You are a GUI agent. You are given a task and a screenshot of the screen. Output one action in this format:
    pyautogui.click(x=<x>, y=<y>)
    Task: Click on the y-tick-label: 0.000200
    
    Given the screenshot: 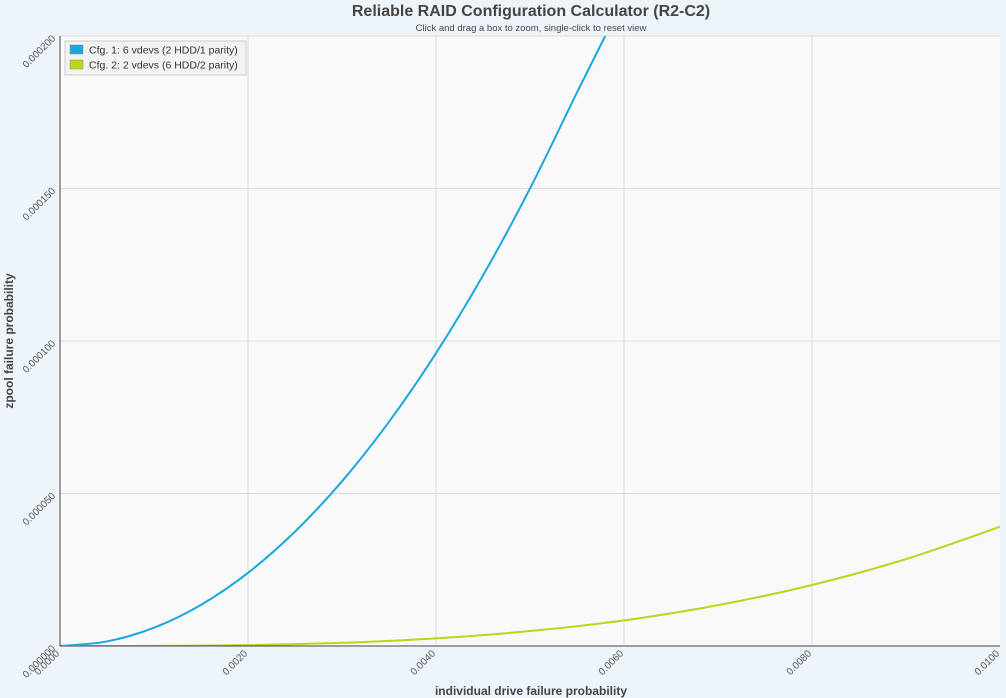 What is the action you would take?
    pyautogui.click(x=40, y=52)
    